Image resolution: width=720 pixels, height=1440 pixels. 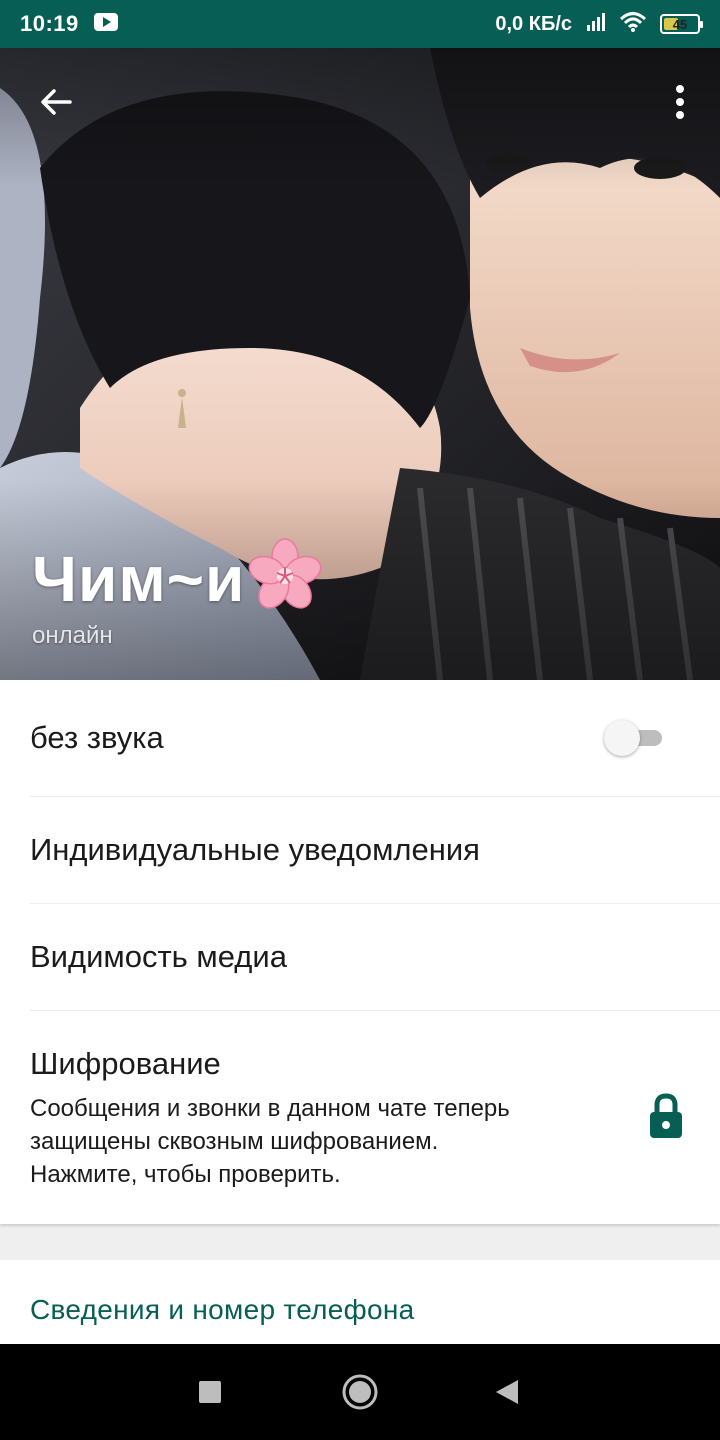 I want to click on header-top-shade, so click(x=360, y=118).